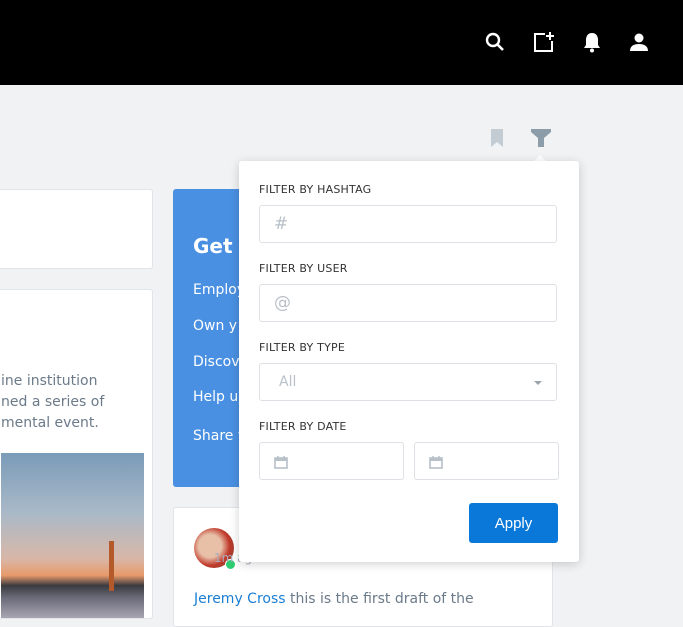 Image resolution: width=683 pixels, height=627 pixels. What do you see at coordinates (240, 599) in the screenshot?
I see `author-link: Jeremy Cross` at bounding box center [240, 599].